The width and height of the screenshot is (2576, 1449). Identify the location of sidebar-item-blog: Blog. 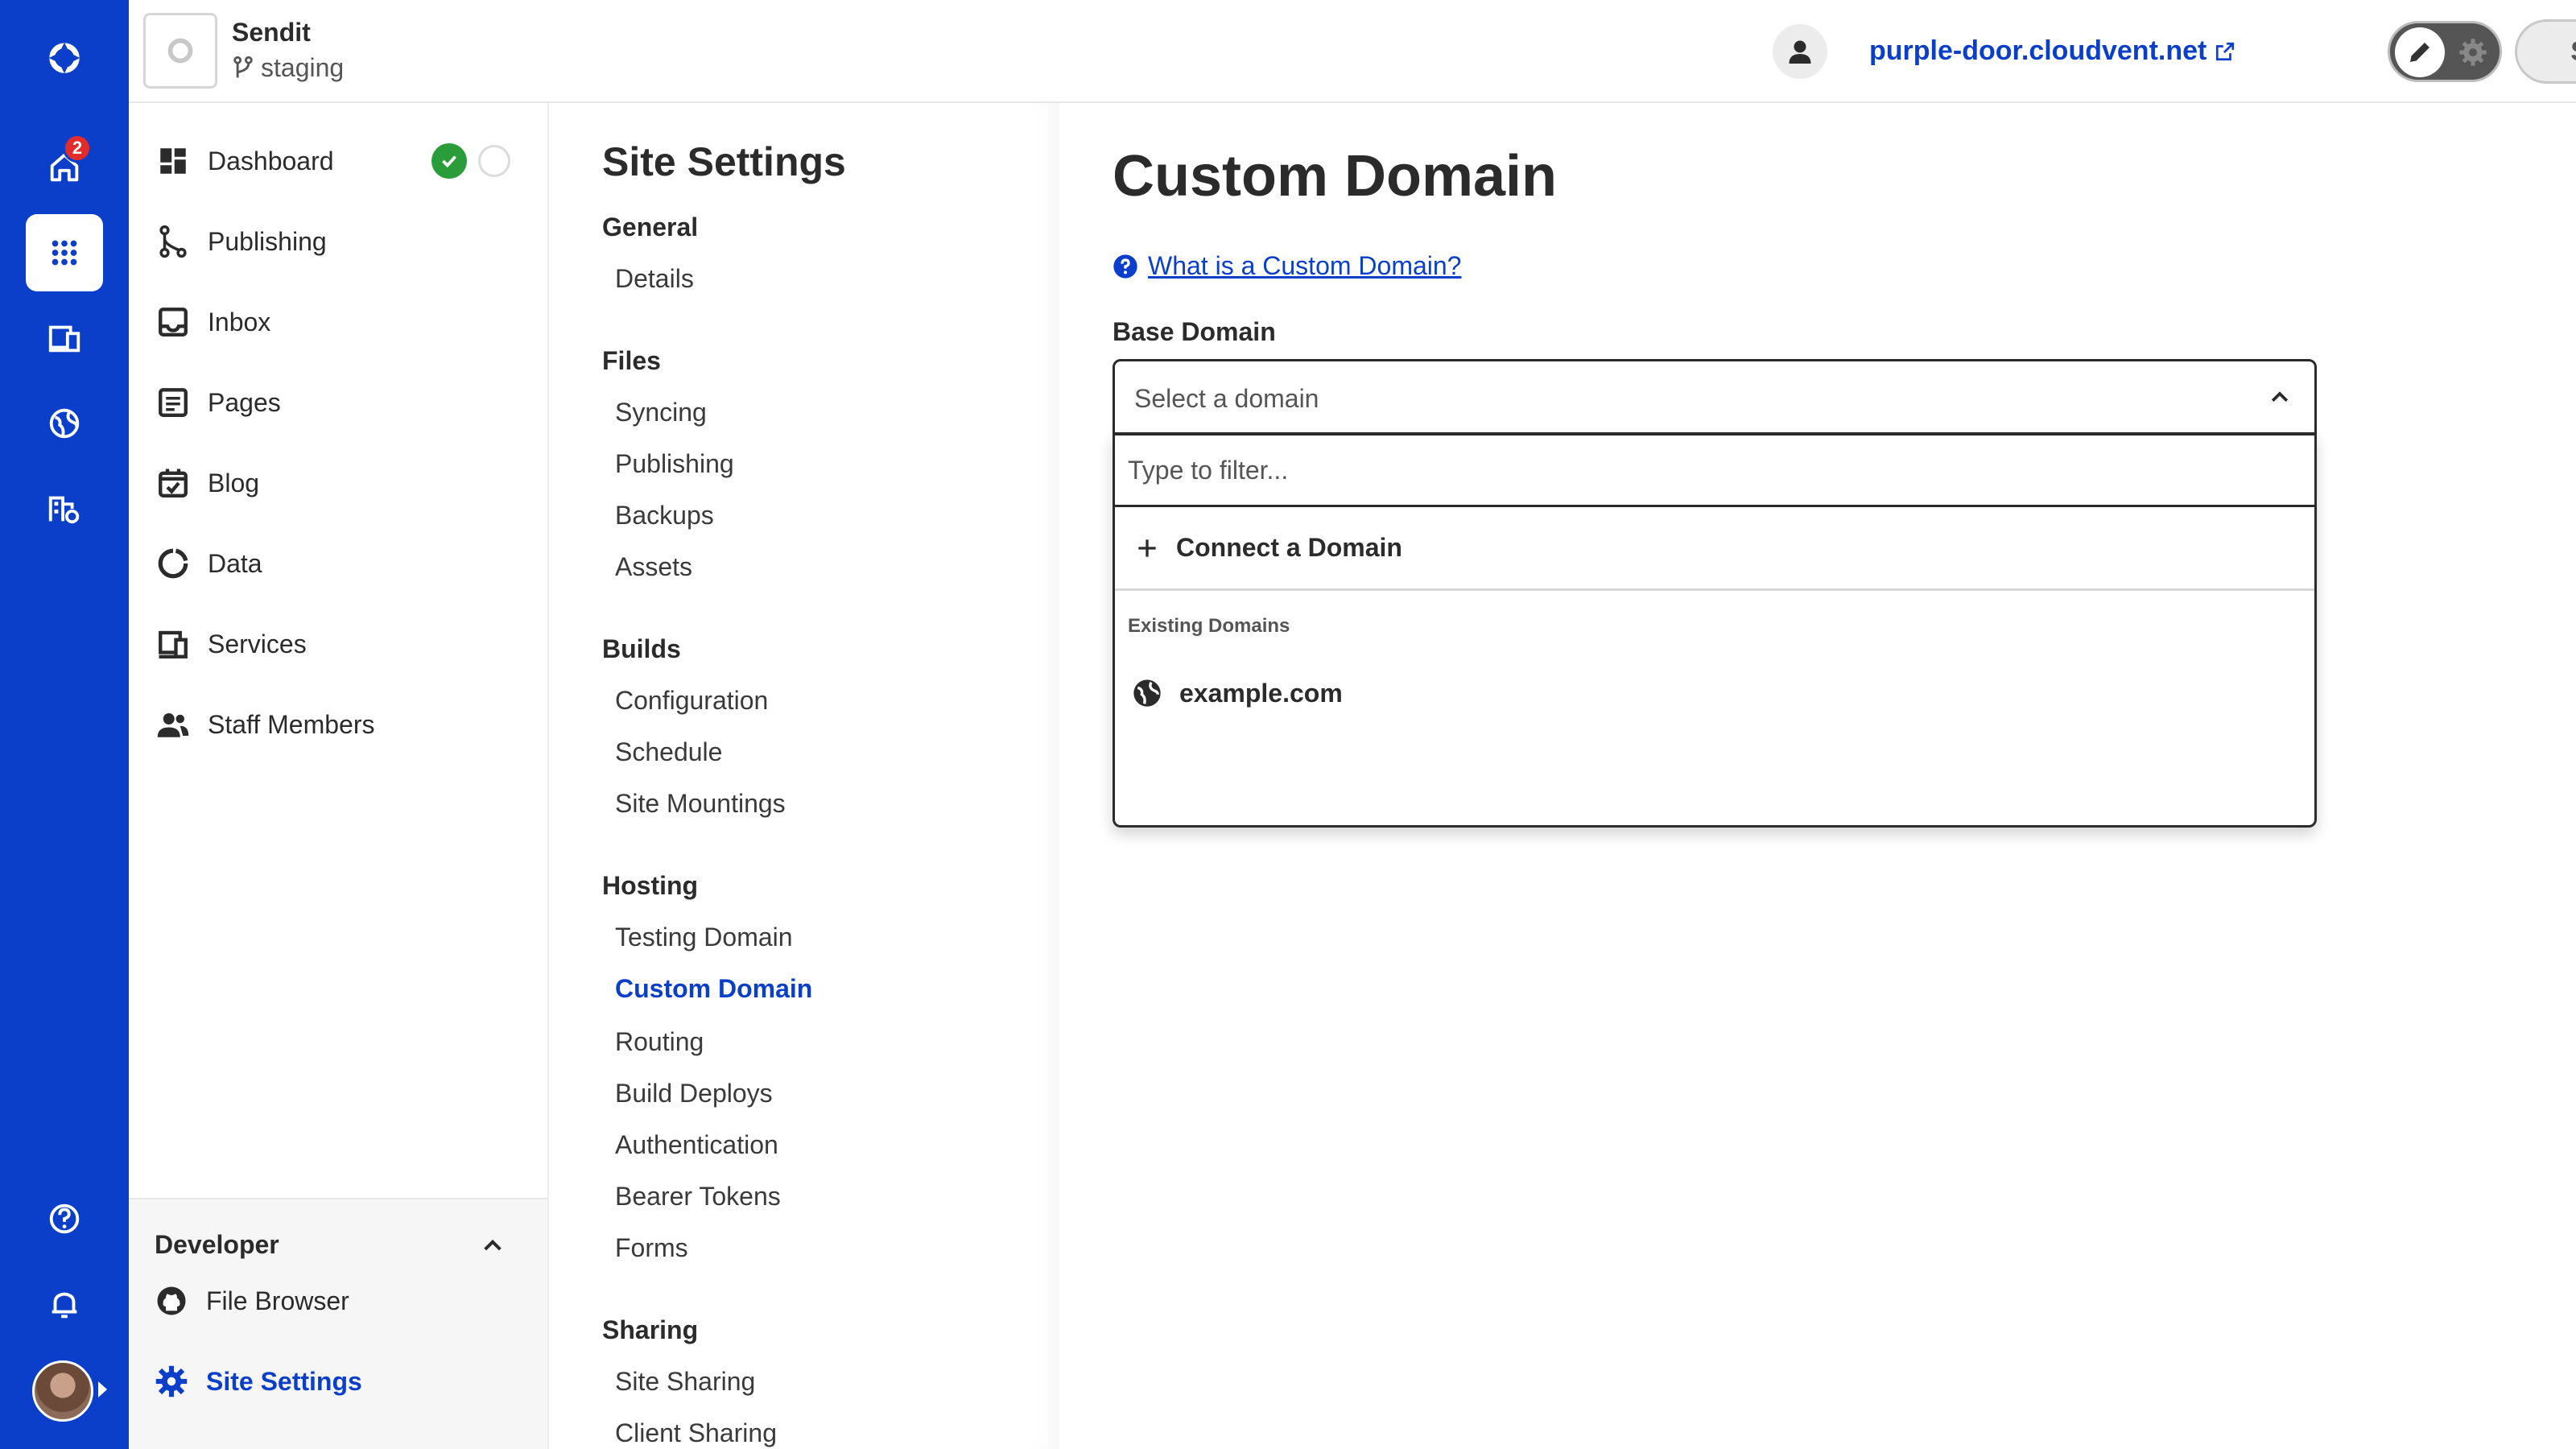
(207, 483).